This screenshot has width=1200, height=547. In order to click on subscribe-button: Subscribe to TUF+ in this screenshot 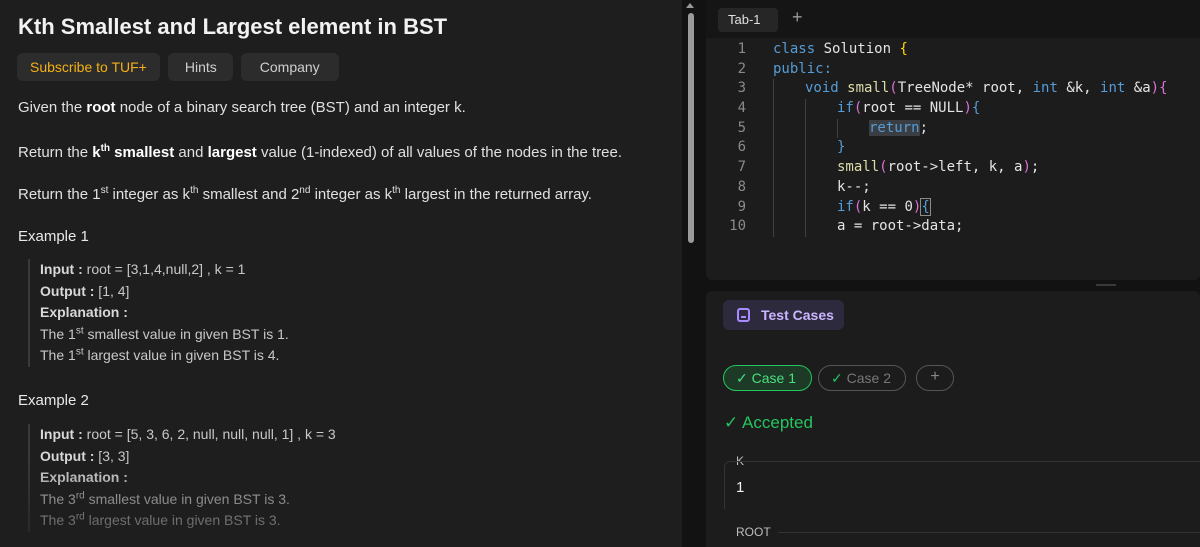, I will do `click(88, 67)`.